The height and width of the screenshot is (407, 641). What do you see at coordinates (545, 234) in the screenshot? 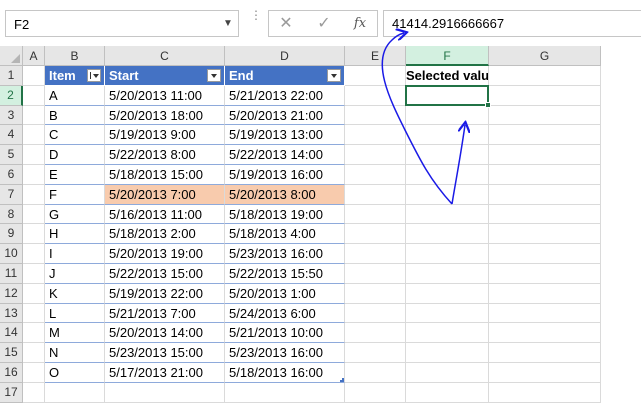
I see `cell-g9` at bounding box center [545, 234].